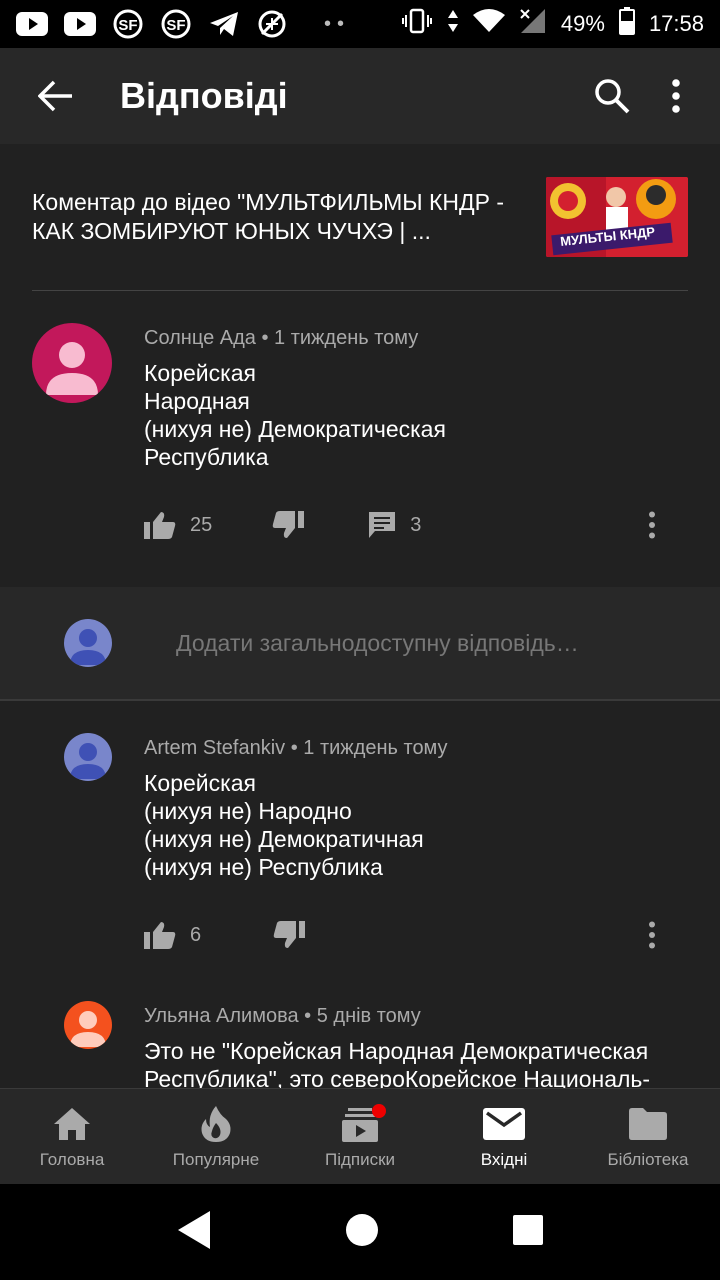 This screenshot has width=720, height=1280. I want to click on my-avatar, so click(88, 643).